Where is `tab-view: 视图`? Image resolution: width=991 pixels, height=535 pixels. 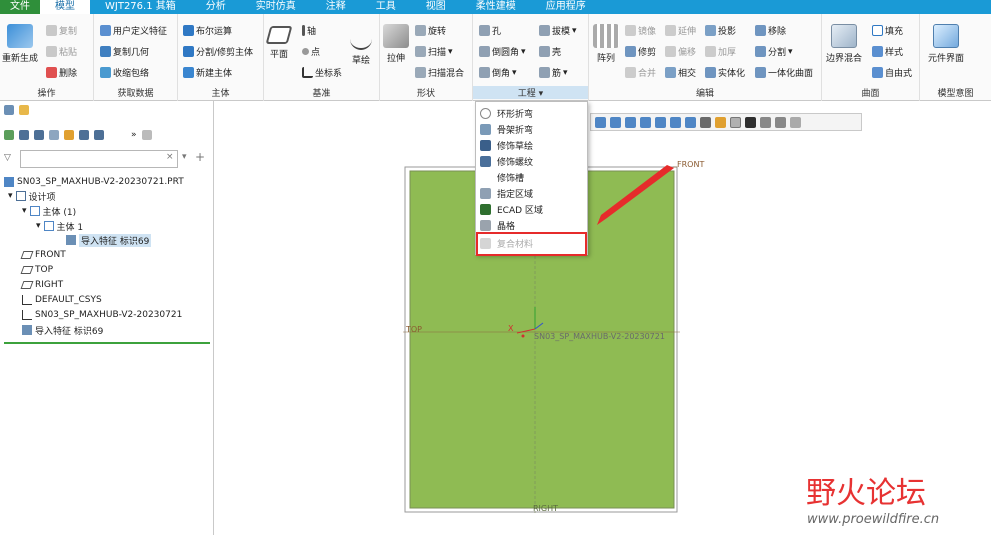 tab-view: 视图 is located at coordinates (436, 7).